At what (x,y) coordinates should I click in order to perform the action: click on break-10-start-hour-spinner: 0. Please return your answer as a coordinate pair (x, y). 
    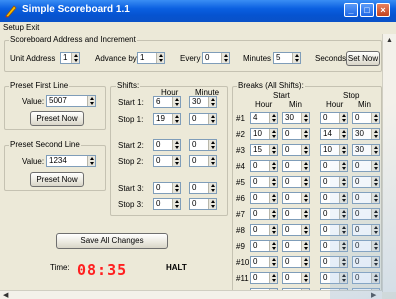
    Looking at the image, I should click on (264, 262).